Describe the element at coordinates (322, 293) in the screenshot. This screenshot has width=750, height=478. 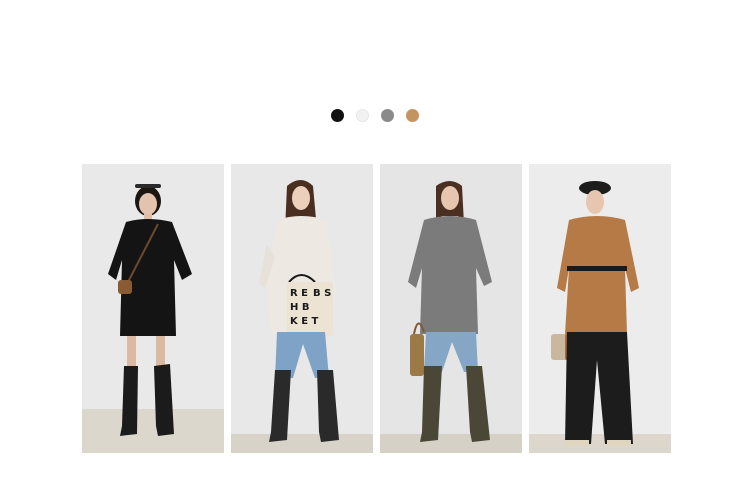
I see `svg-text: B S` at that location.